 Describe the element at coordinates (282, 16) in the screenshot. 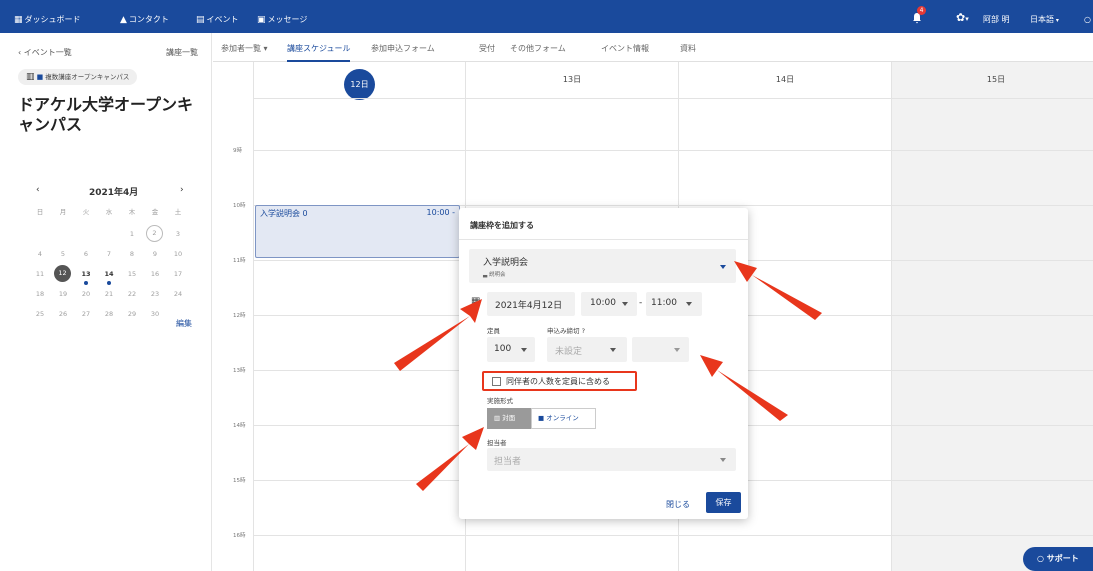

I see `nav-message: ▣ メッセージ` at that location.